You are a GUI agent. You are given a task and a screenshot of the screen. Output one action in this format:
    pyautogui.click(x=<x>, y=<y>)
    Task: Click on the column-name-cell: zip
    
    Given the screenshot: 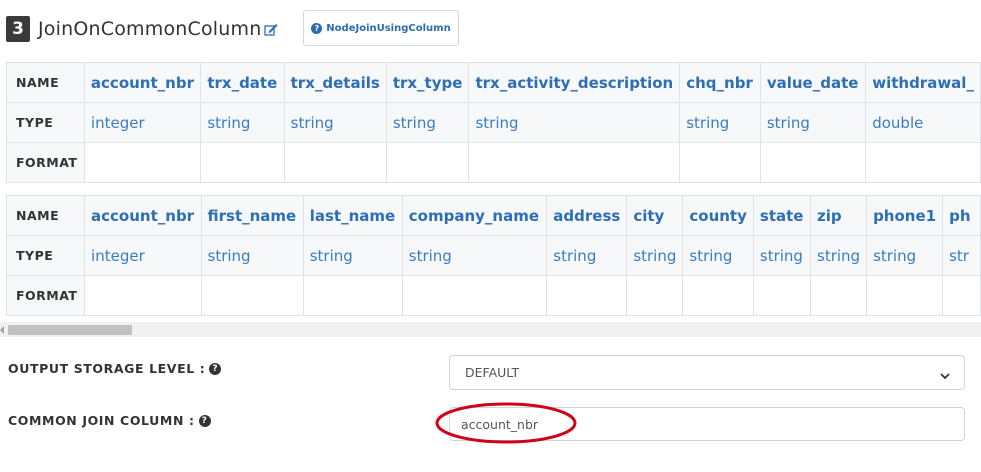 What is the action you would take?
    pyautogui.click(x=838, y=215)
    